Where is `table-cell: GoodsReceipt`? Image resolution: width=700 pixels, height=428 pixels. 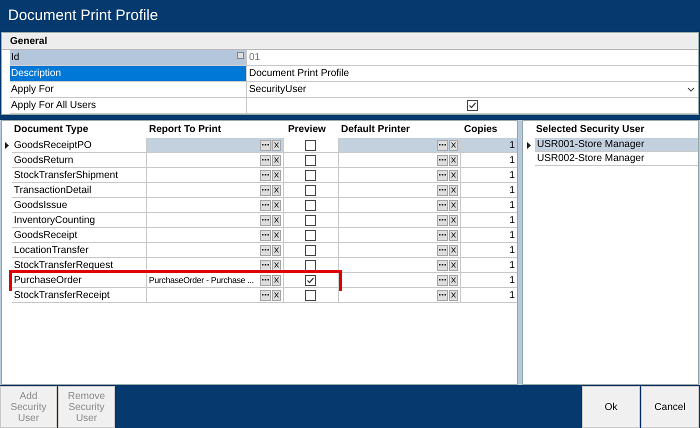 table-cell: GoodsReceipt is located at coordinates (79, 235).